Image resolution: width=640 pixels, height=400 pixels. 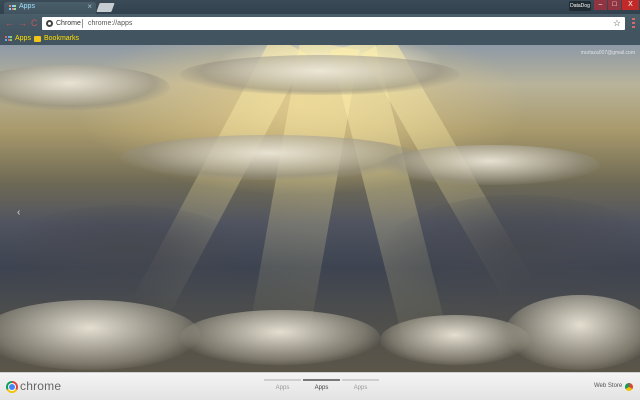 I want to click on minimize-button: –, so click(x=600, y=5).